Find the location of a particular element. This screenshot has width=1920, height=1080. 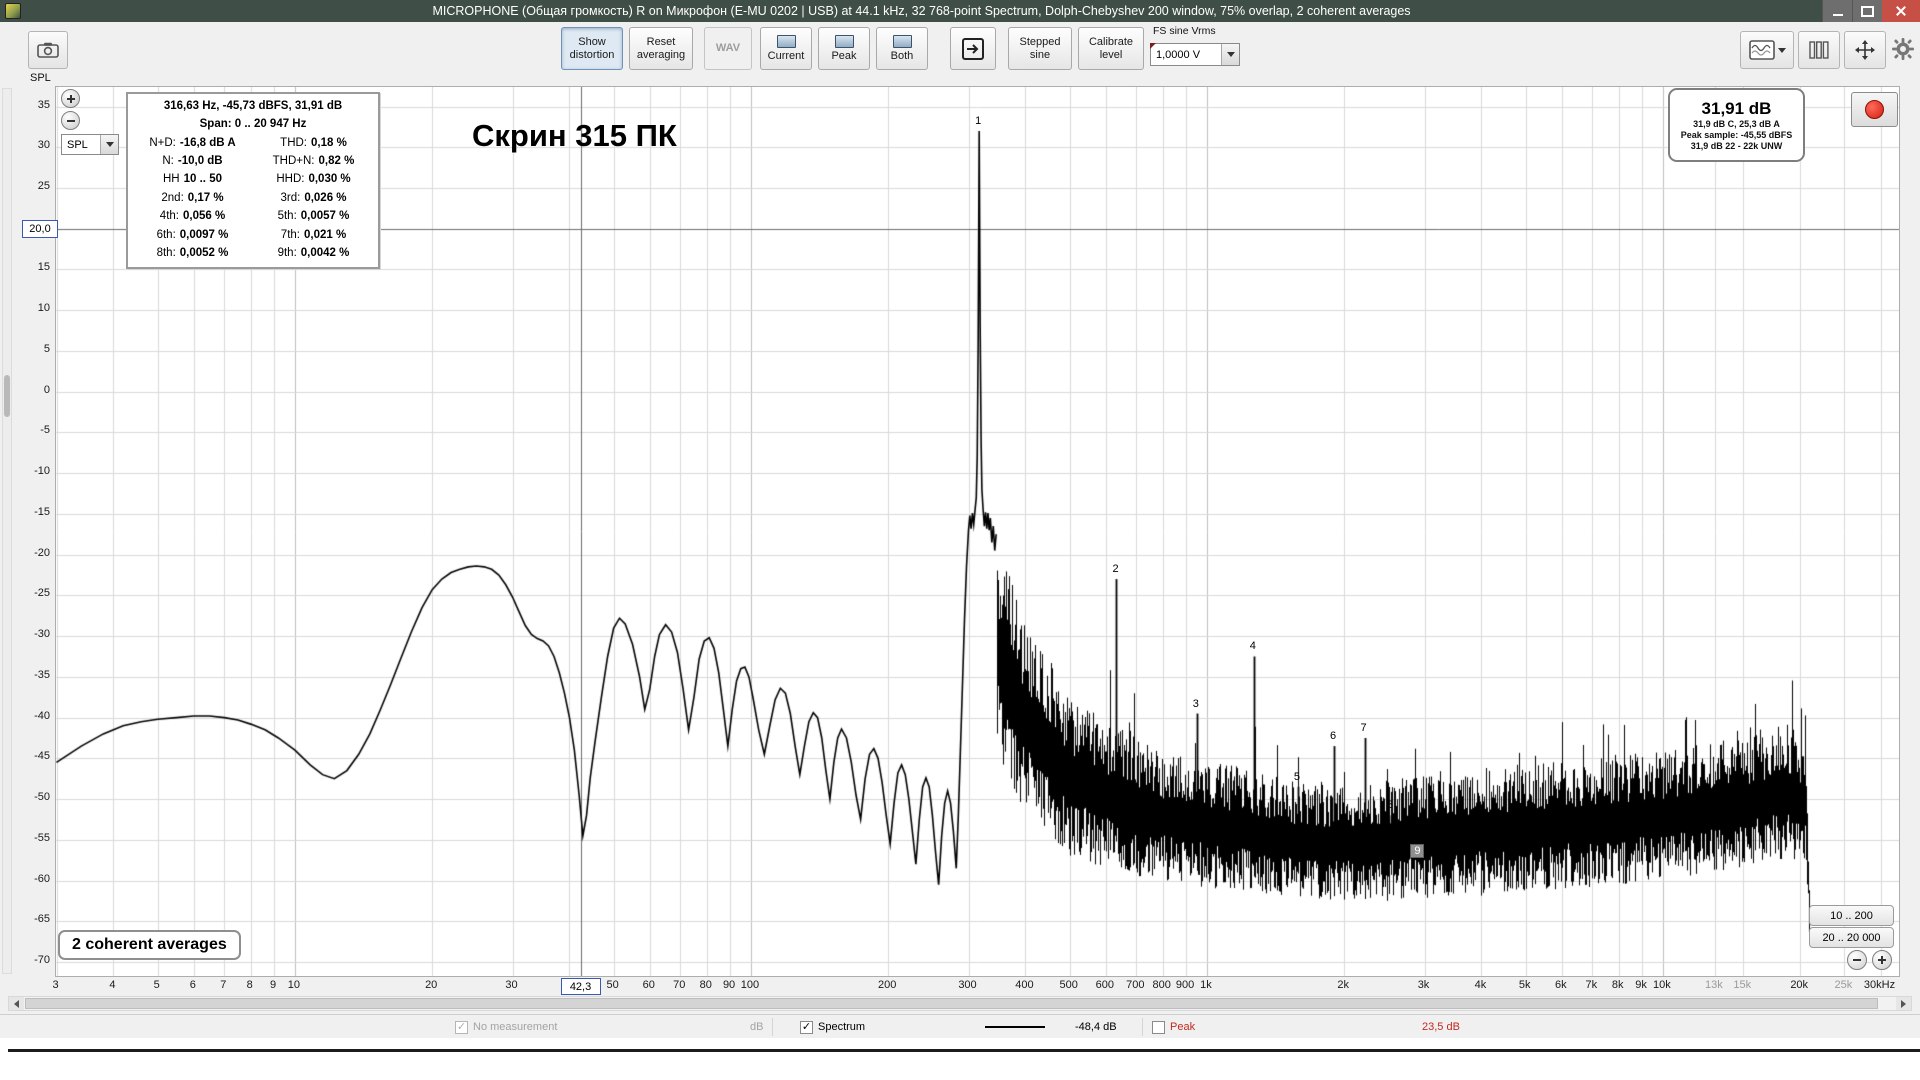

y-axis-tick-label: -60 is located at coordinates (42, 878).